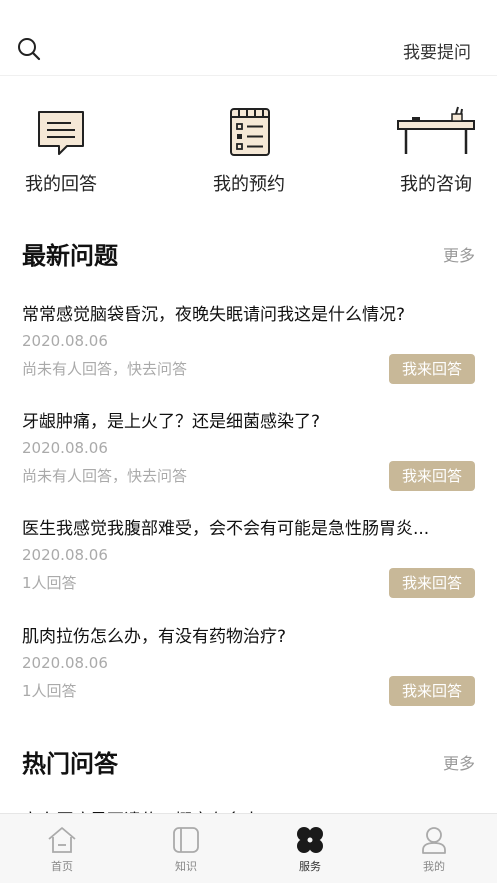 This screenshot has height=883, width=497. Describe the element at coordinates (248, 312) in the screenshot. I see `question-title: 常常感觉脑袋昏沉，夜晚失眠请问我这是什么情况?` at that location.